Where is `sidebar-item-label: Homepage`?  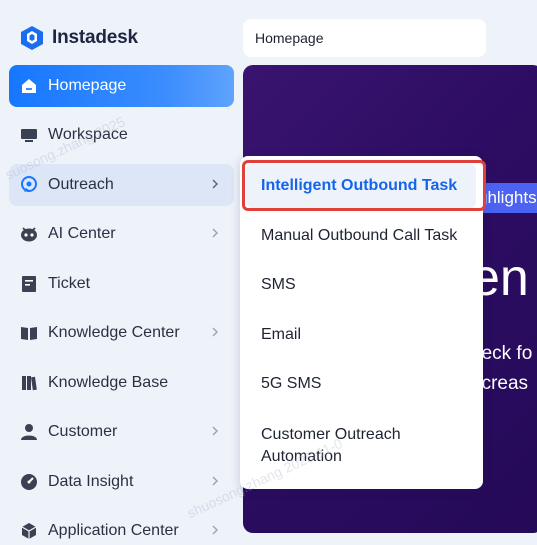 sidebar-item-label: Homepage is located at coordinates (87, 85).